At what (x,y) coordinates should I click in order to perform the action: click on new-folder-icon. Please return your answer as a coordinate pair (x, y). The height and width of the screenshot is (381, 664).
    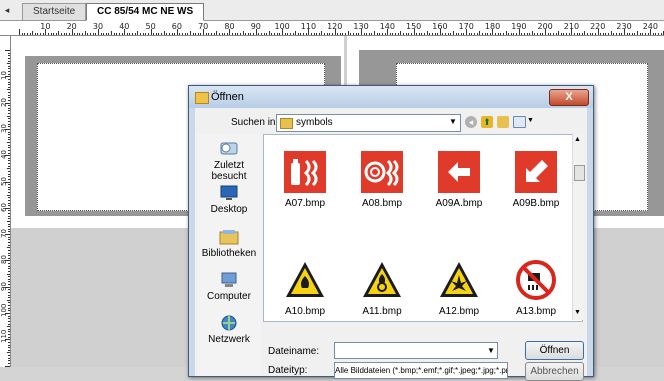
    Looking at the image, I should click on (503, 122).